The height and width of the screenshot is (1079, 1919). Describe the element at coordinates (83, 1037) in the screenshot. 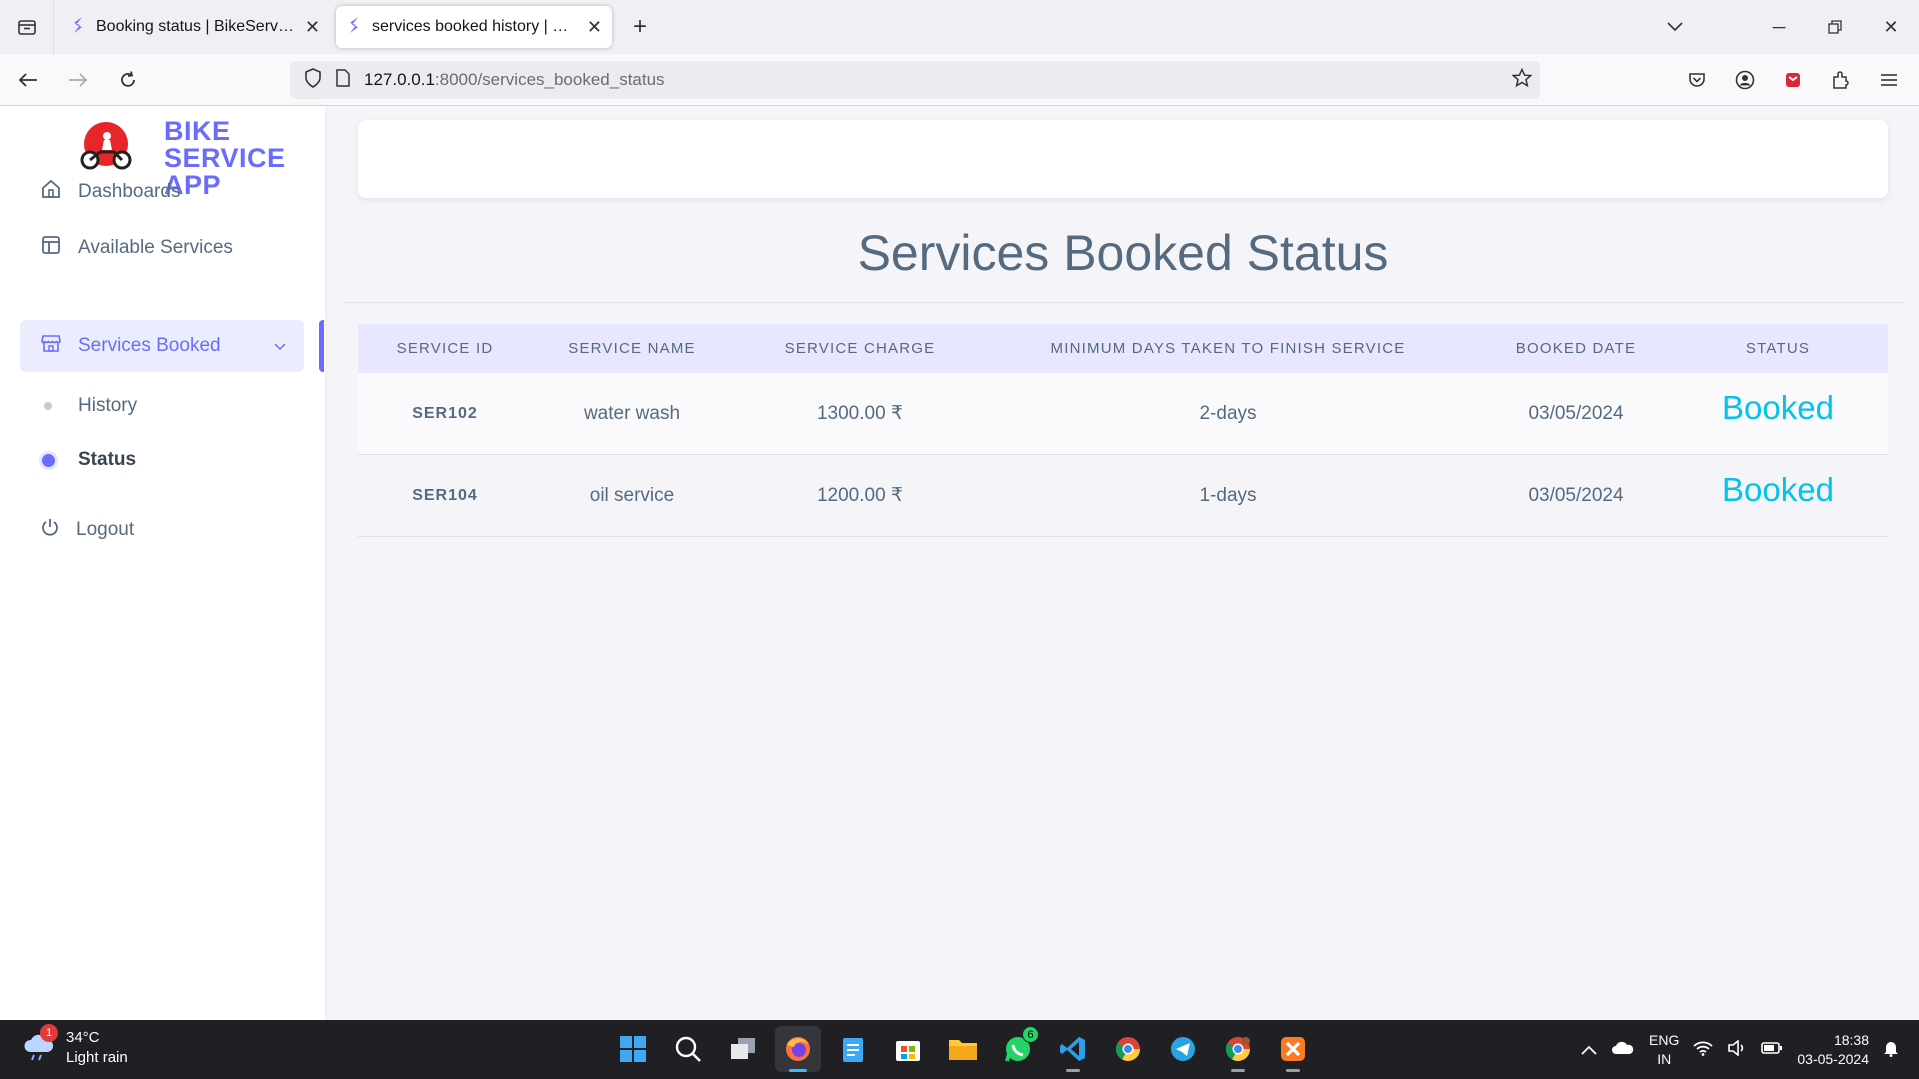

I see `weather-temp: 34°C` at that location.